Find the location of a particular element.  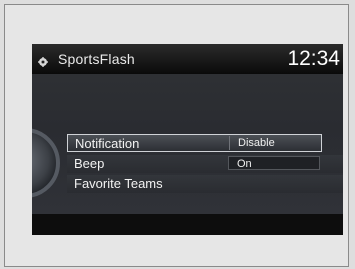

bottom-bar is located at coordinates (187, 224).